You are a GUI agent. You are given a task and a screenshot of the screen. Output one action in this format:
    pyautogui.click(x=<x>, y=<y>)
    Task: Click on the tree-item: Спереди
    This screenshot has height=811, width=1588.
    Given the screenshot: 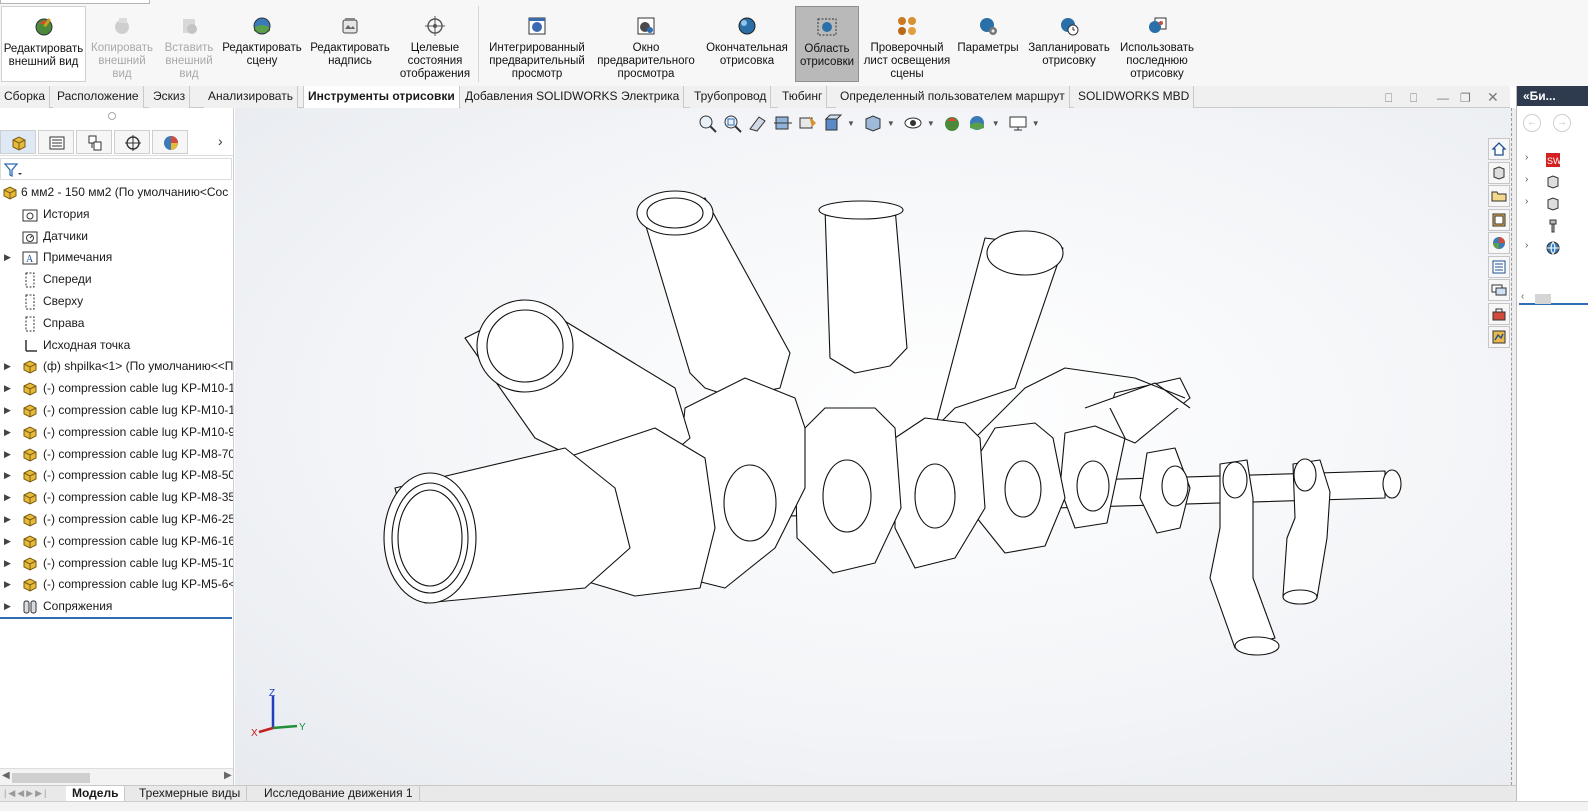 What is the action you would take?
    pyautogui.click(x=116, y=280)
    